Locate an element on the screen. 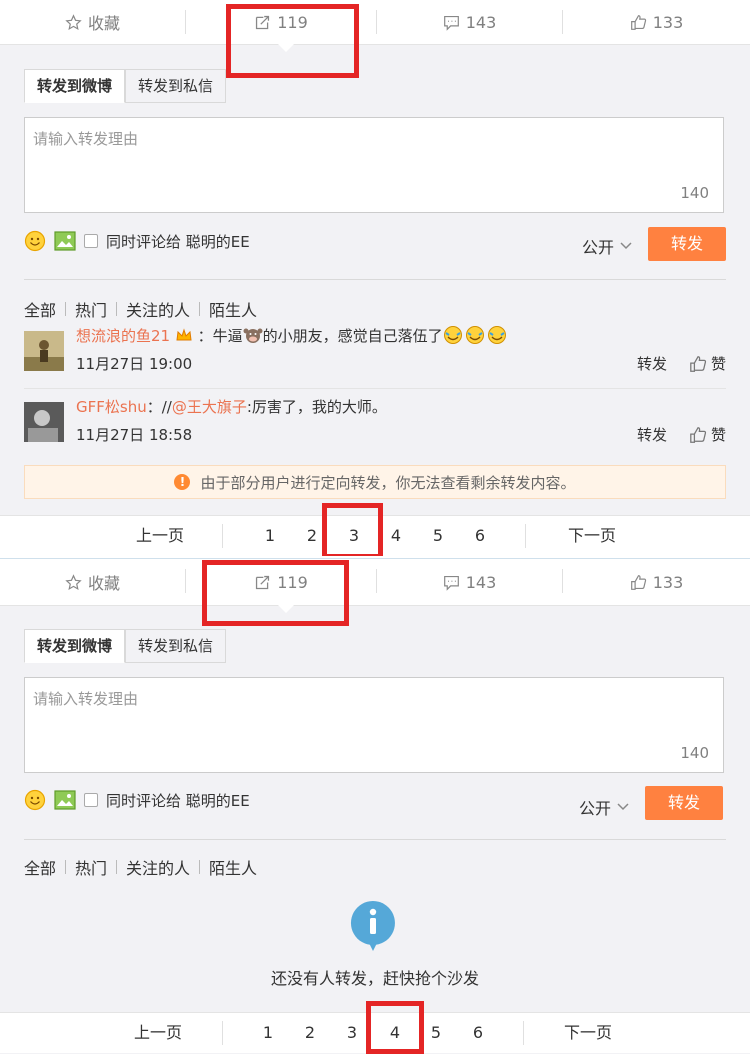 Image resolution: width=750 pixels, height=1054 pixels. cow-emoji-icon is located at coordinates (253, 335).